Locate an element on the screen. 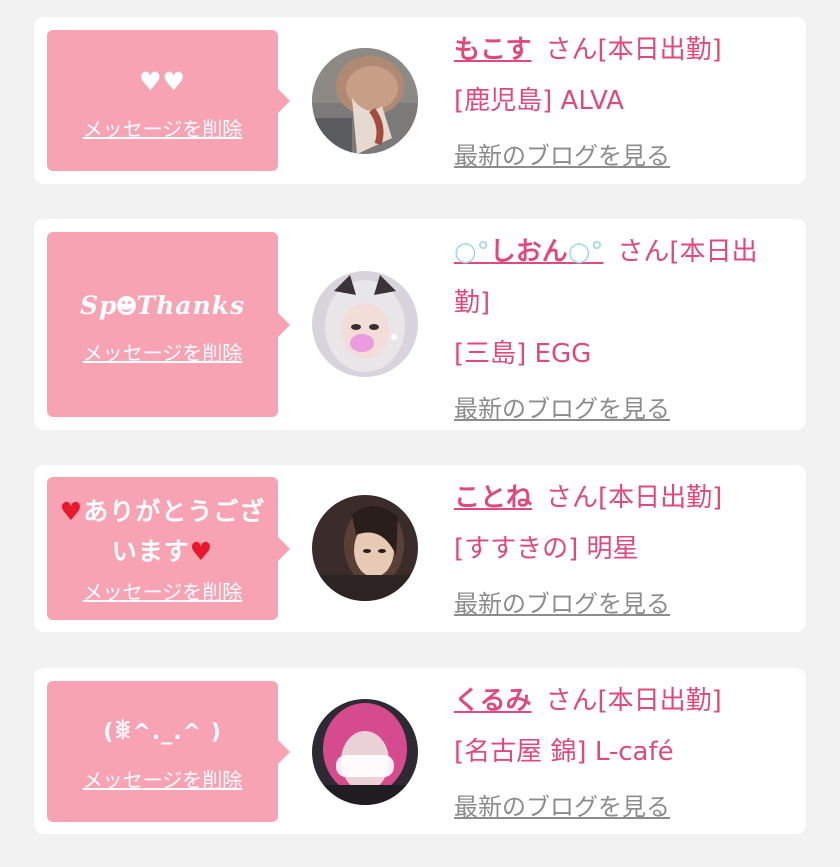 This screenshot has height=867, width=840. name-line: もこす さん[本日出勤] is located at coordinates (621, 50).